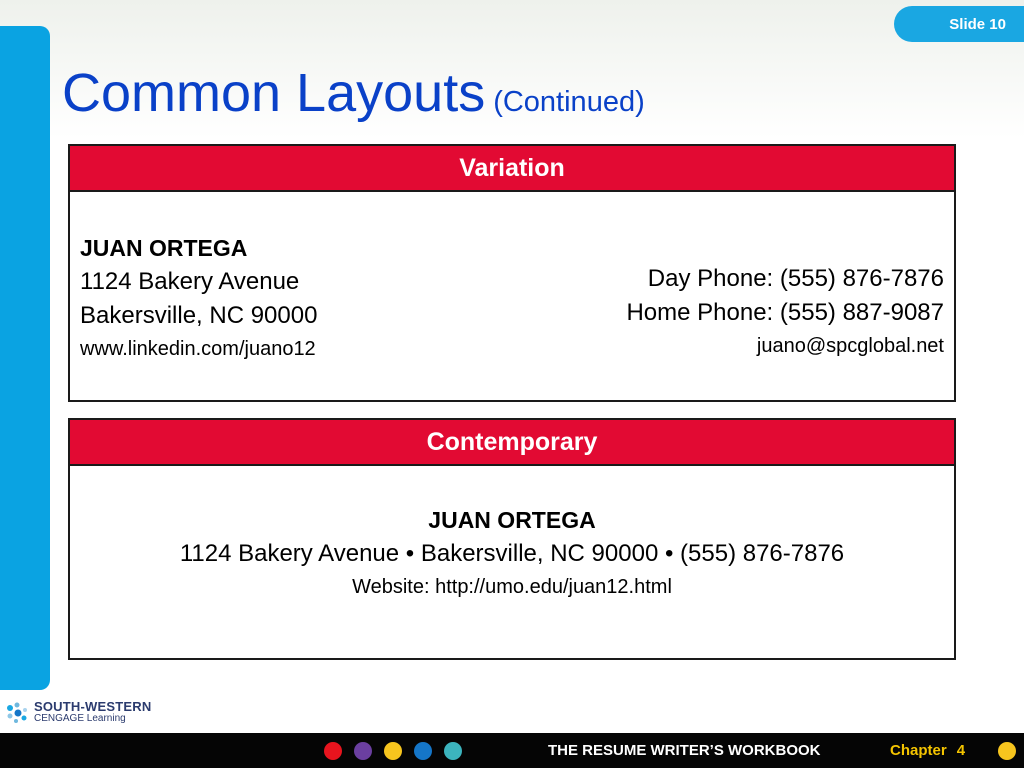  What do you see at coordinates (1007, 751) in the screenshot?
I see `chapter-dot-yellow` at bounding box center [1007, 751].